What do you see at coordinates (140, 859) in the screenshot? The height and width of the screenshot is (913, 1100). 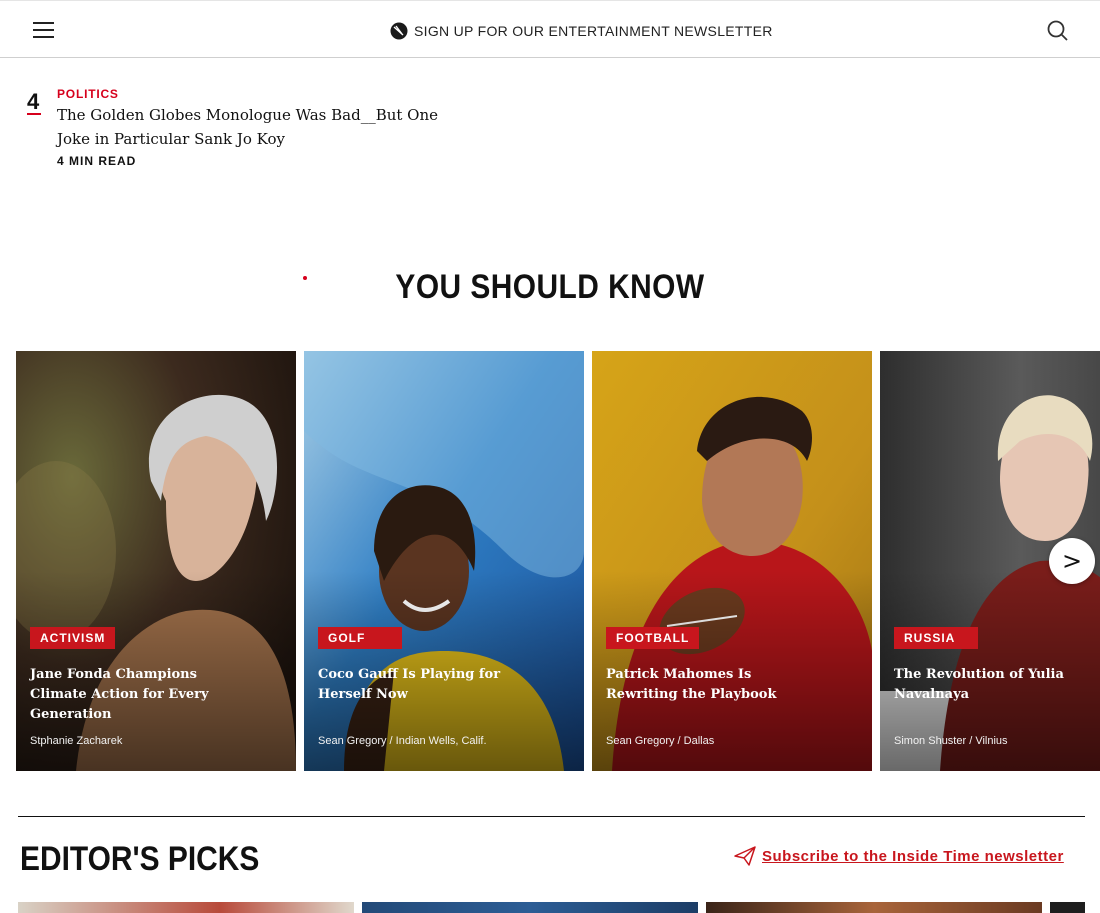 I see `section-title-editors-picks: EDITOR'S PICKS` at bounding box center [140, 859].